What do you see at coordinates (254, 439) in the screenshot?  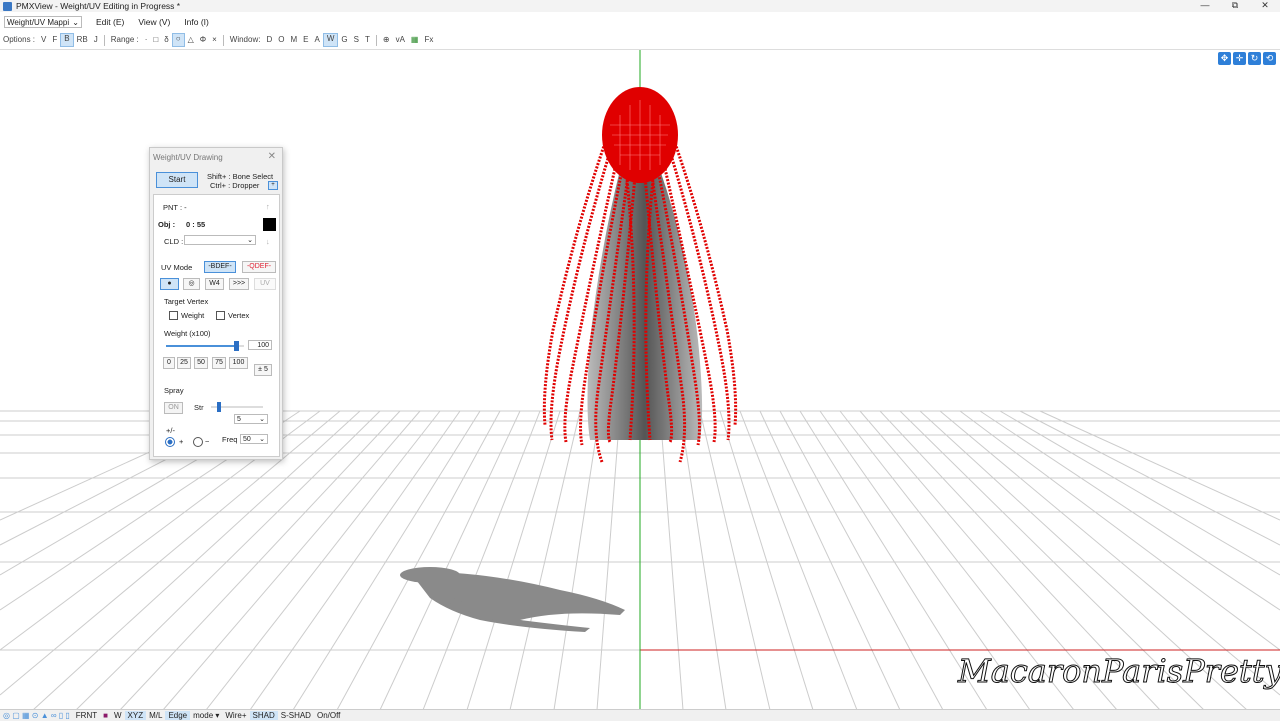 I see `freq-select: 50 ⌄` at bounding box center [254, 439].